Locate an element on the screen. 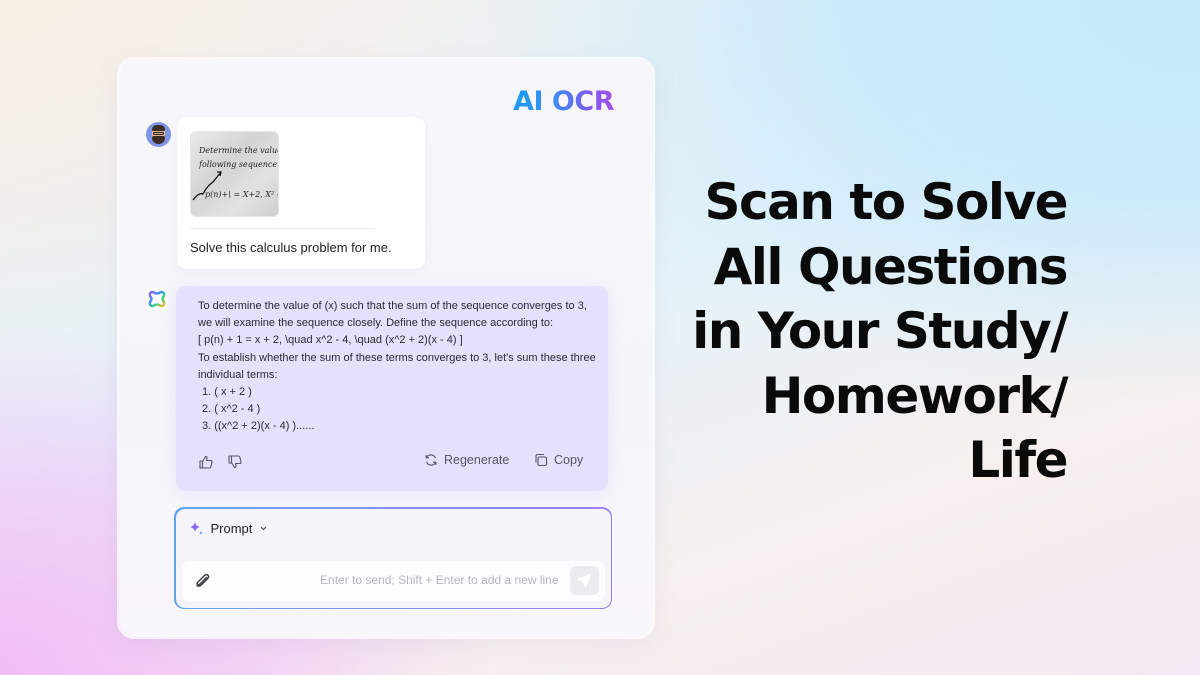 The height and width of the screenshot is (675, 1200). message-actions: Regenerate Copy is located at coordinates (393, 463).